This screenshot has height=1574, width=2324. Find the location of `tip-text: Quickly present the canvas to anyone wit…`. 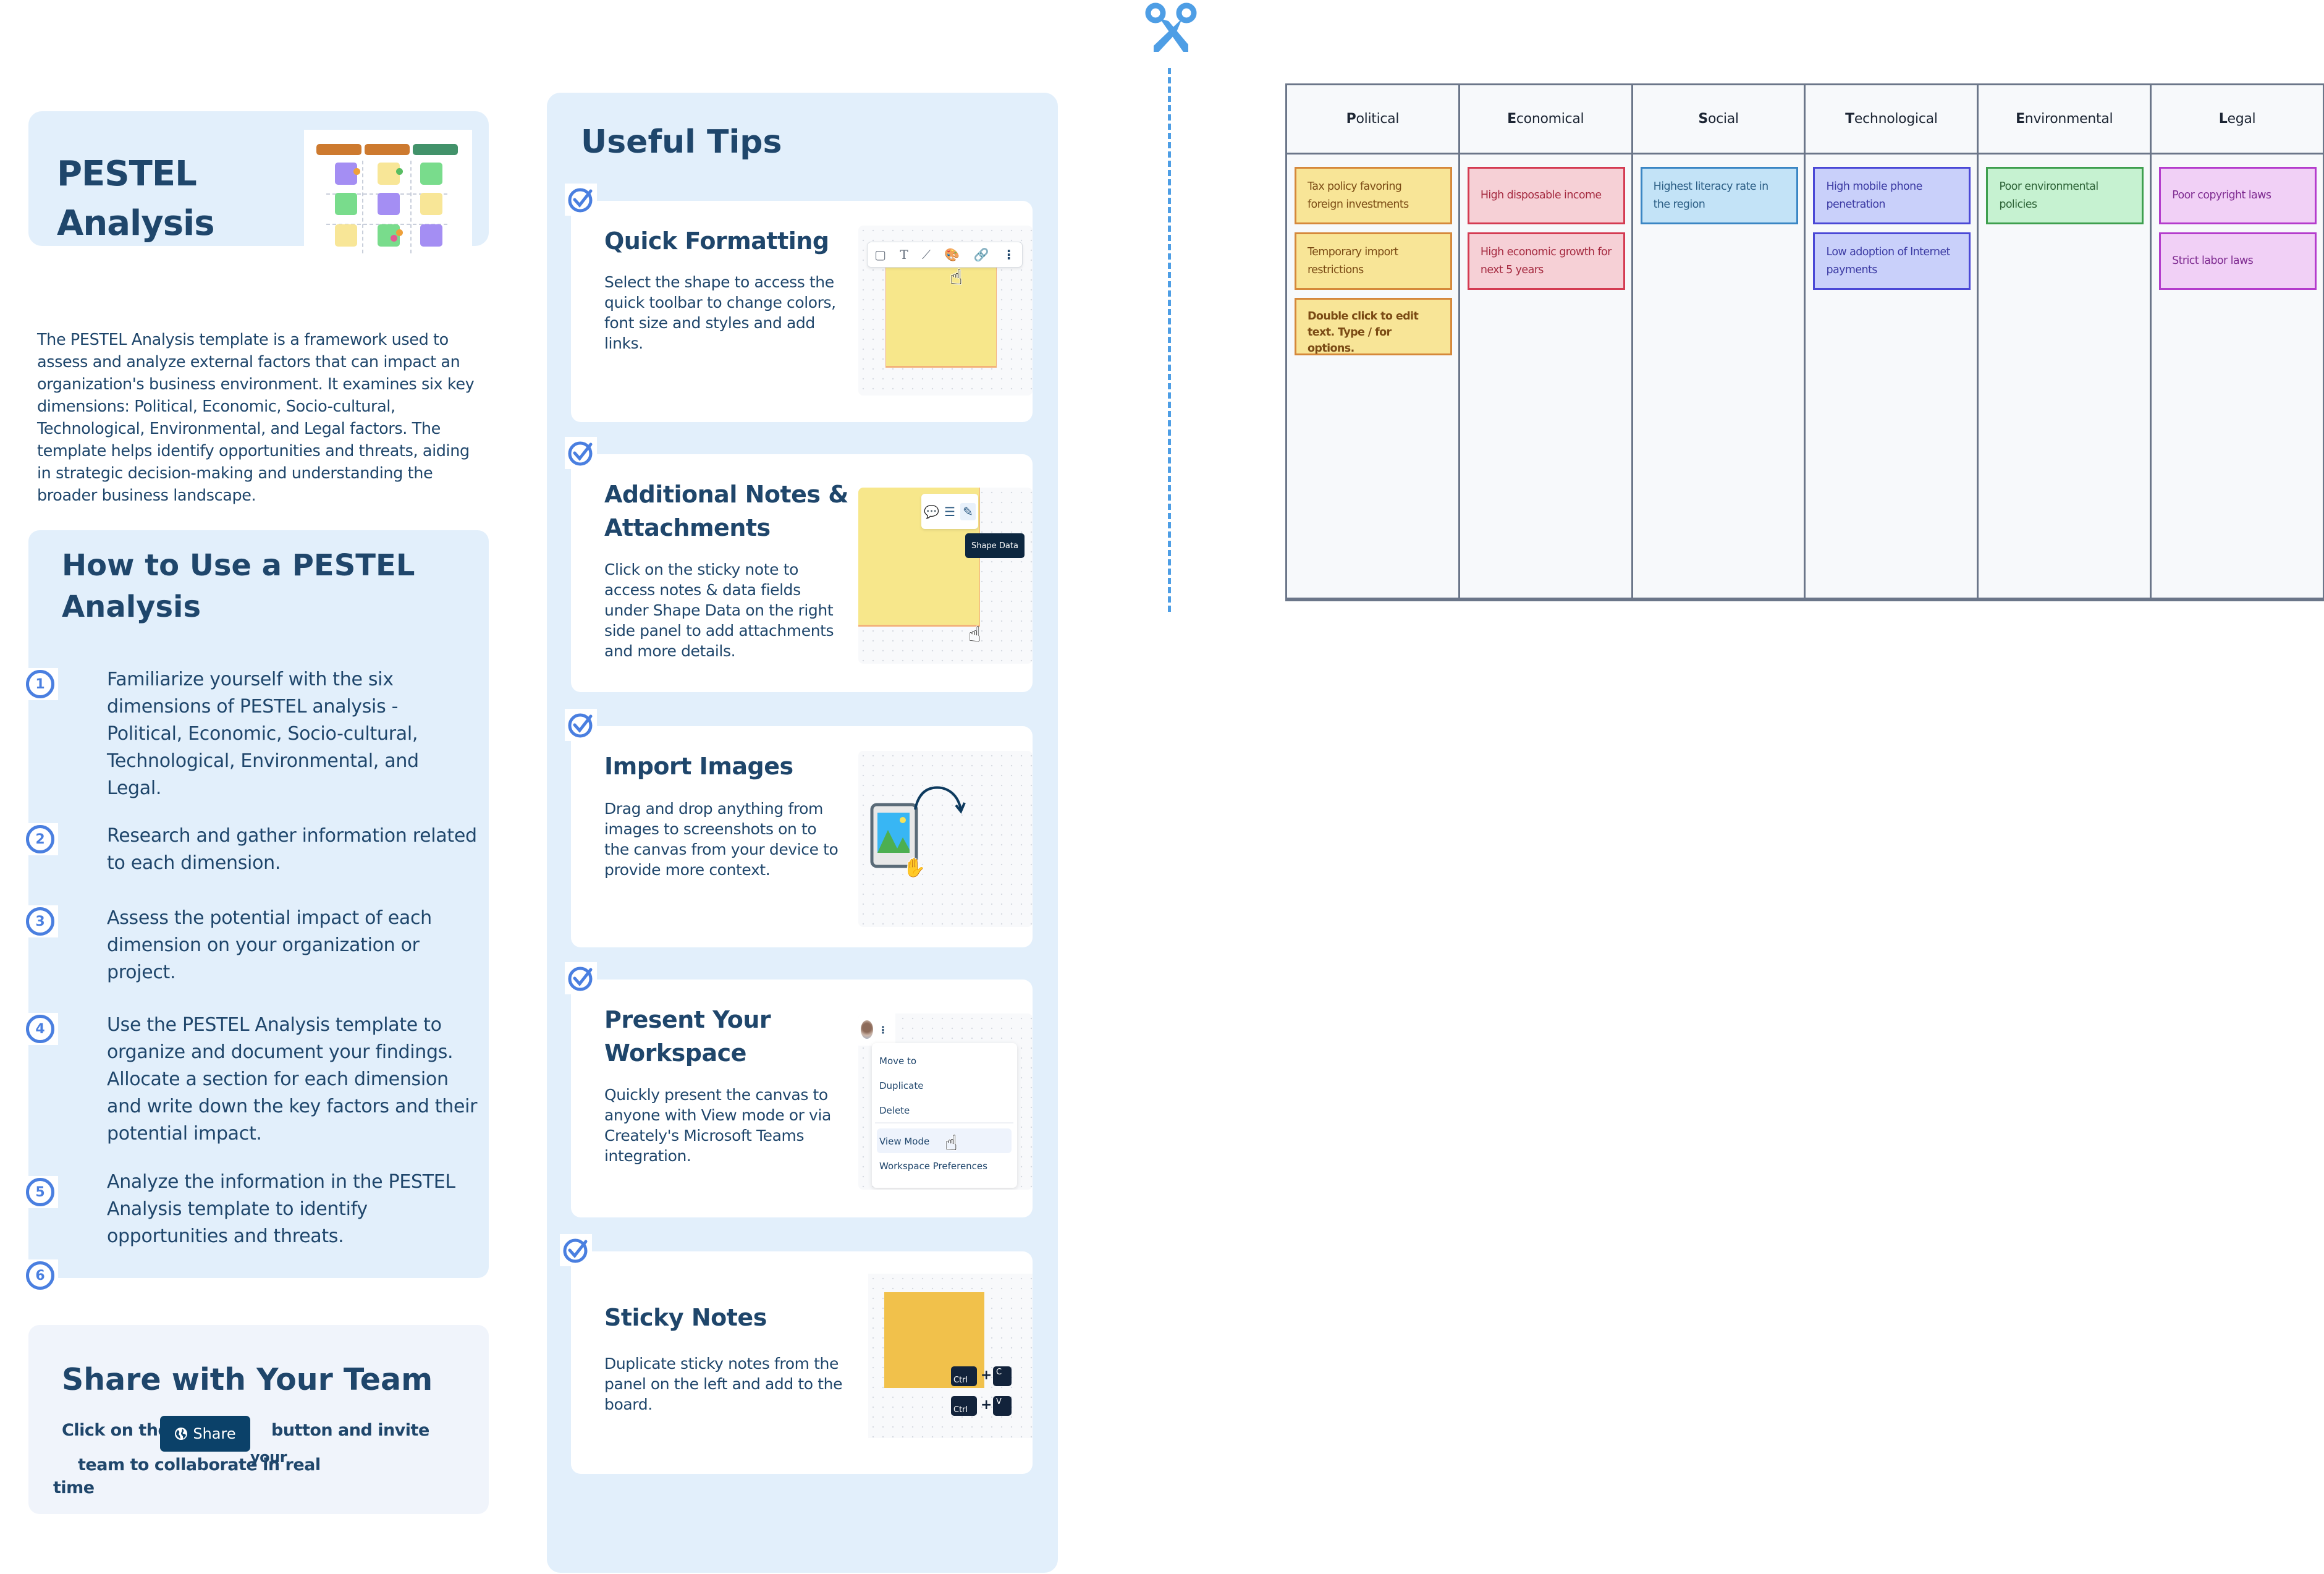

tip-text: Quickly present the canvas to anyone wit… is located at coordinates (717, 1125).